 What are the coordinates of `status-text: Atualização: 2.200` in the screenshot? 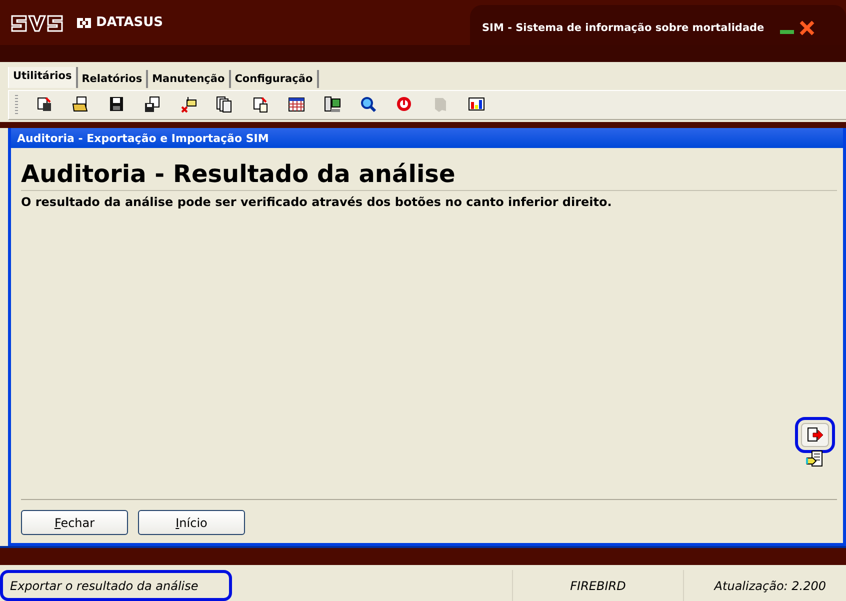 It's located at (769, 586).